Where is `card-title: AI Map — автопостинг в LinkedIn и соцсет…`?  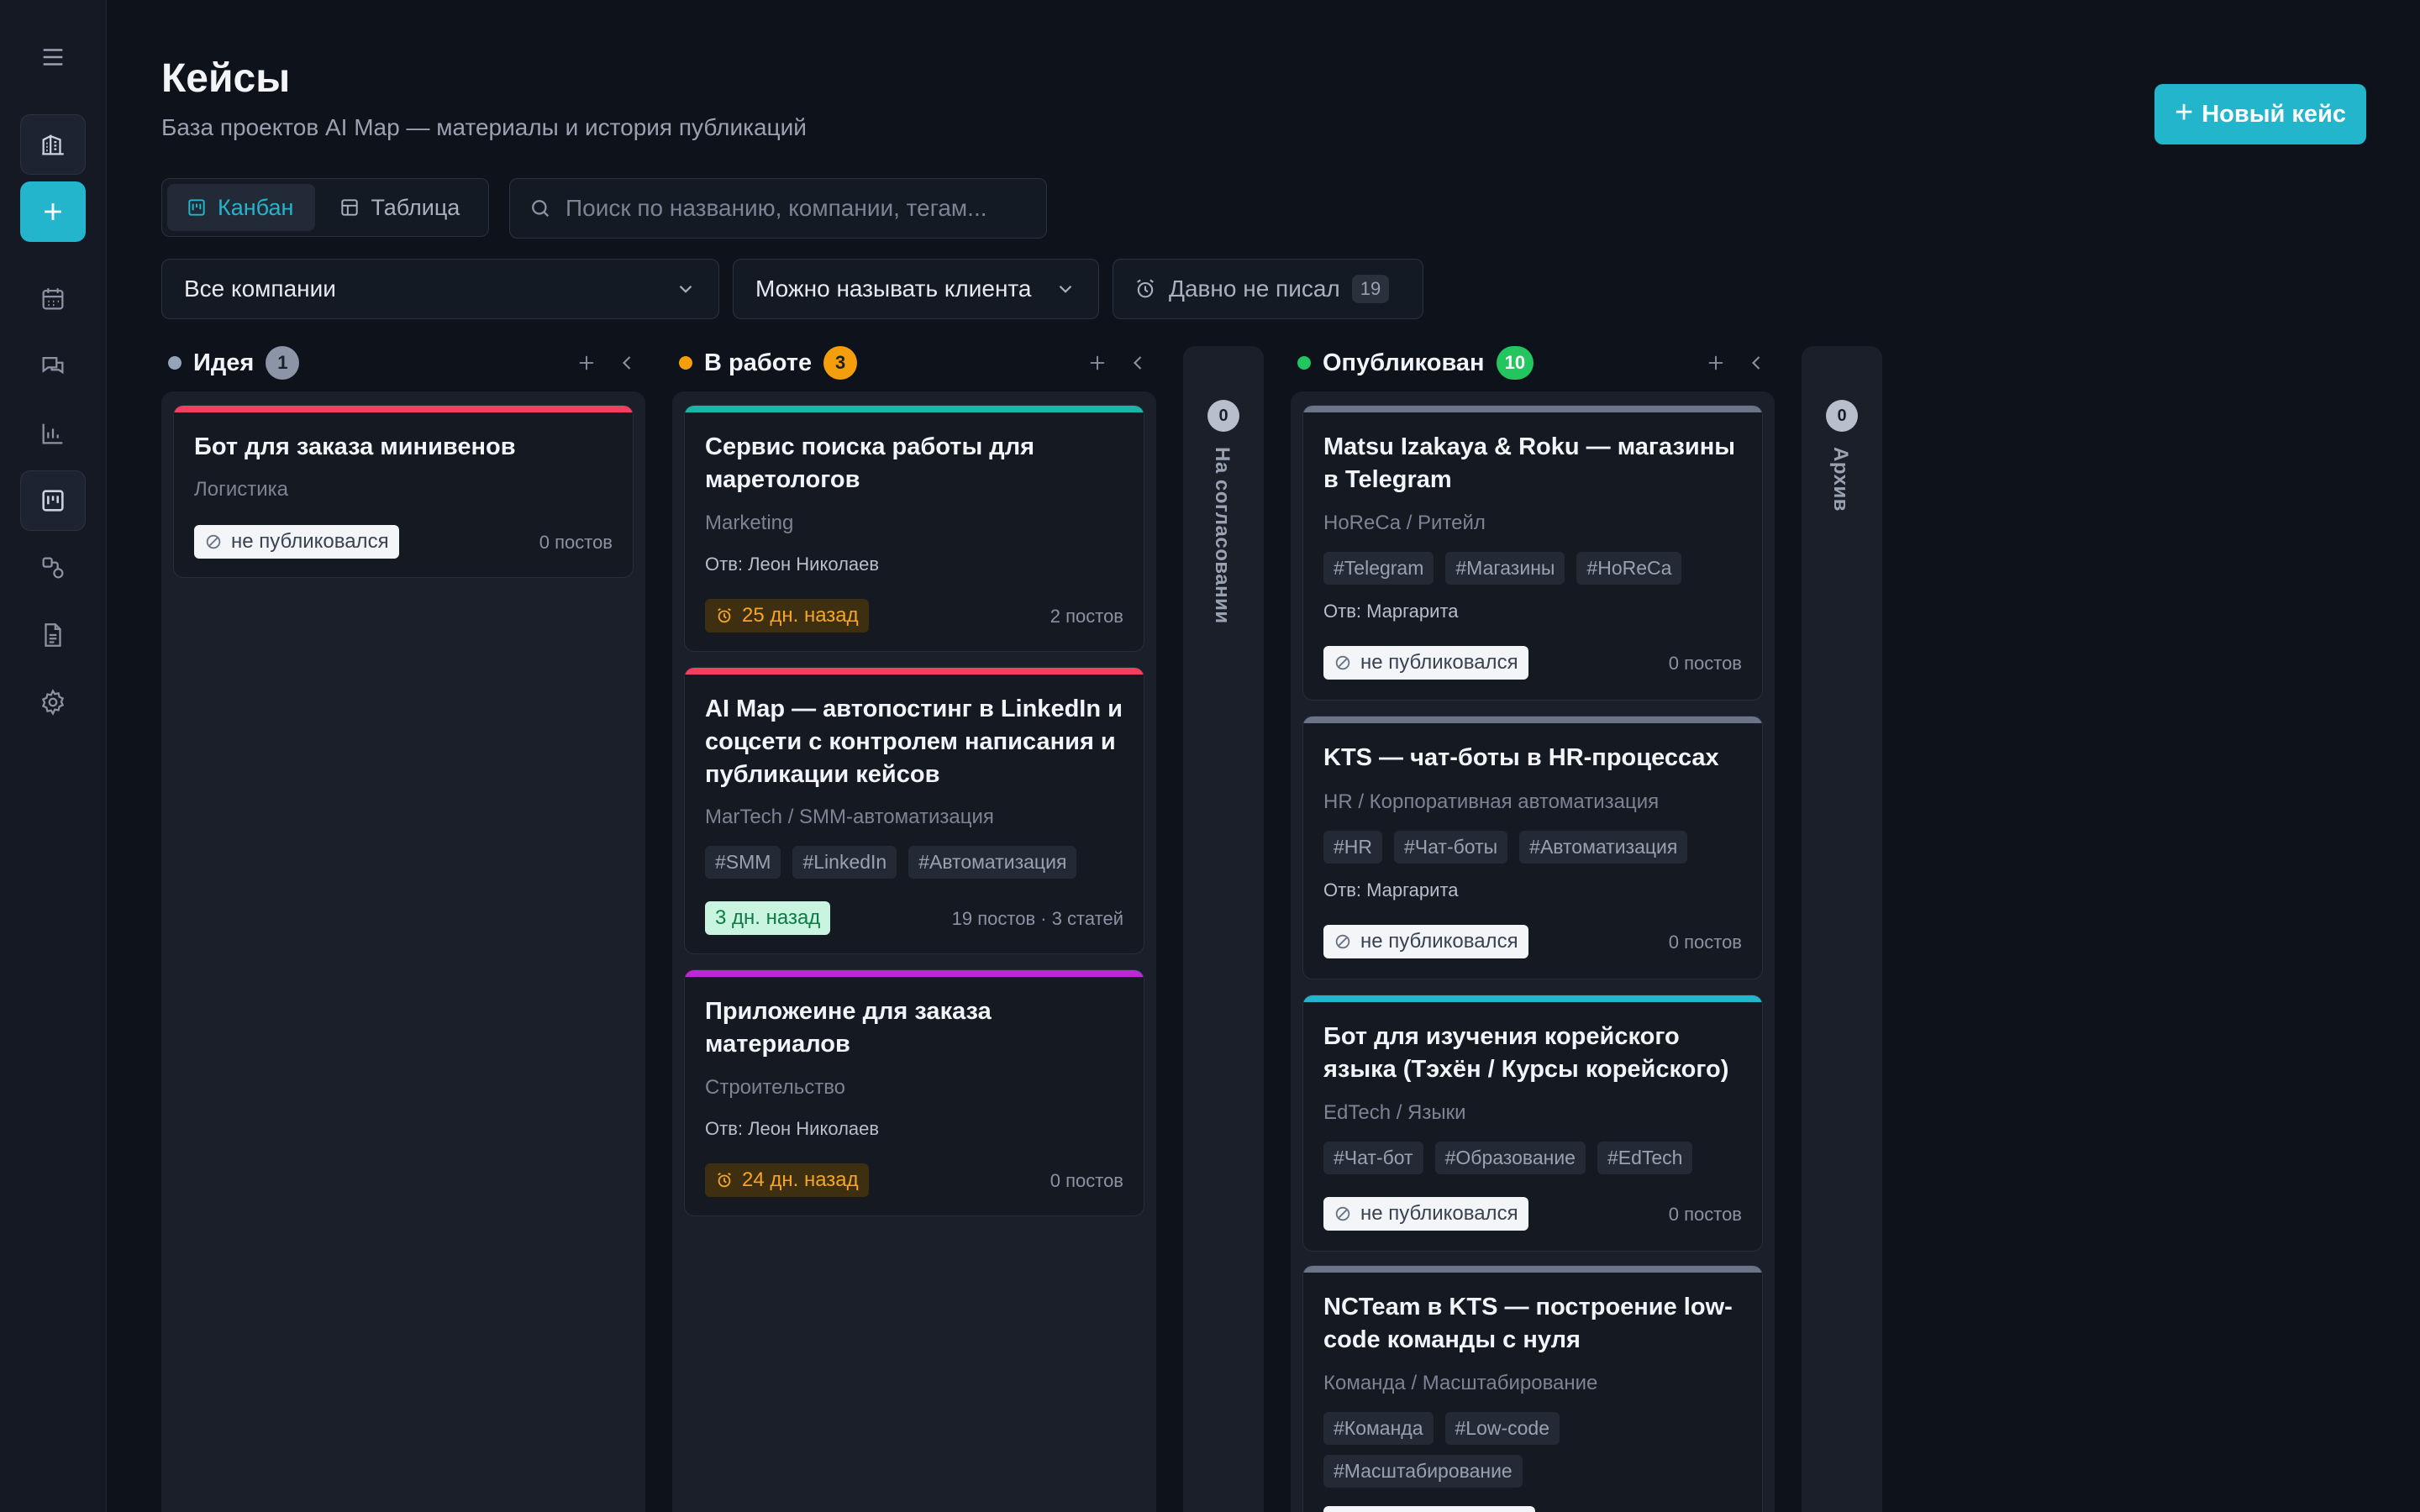
card-title: AI Map — автопостинг в LinkedIn и соцсет… is located at coordinates (914, 742).